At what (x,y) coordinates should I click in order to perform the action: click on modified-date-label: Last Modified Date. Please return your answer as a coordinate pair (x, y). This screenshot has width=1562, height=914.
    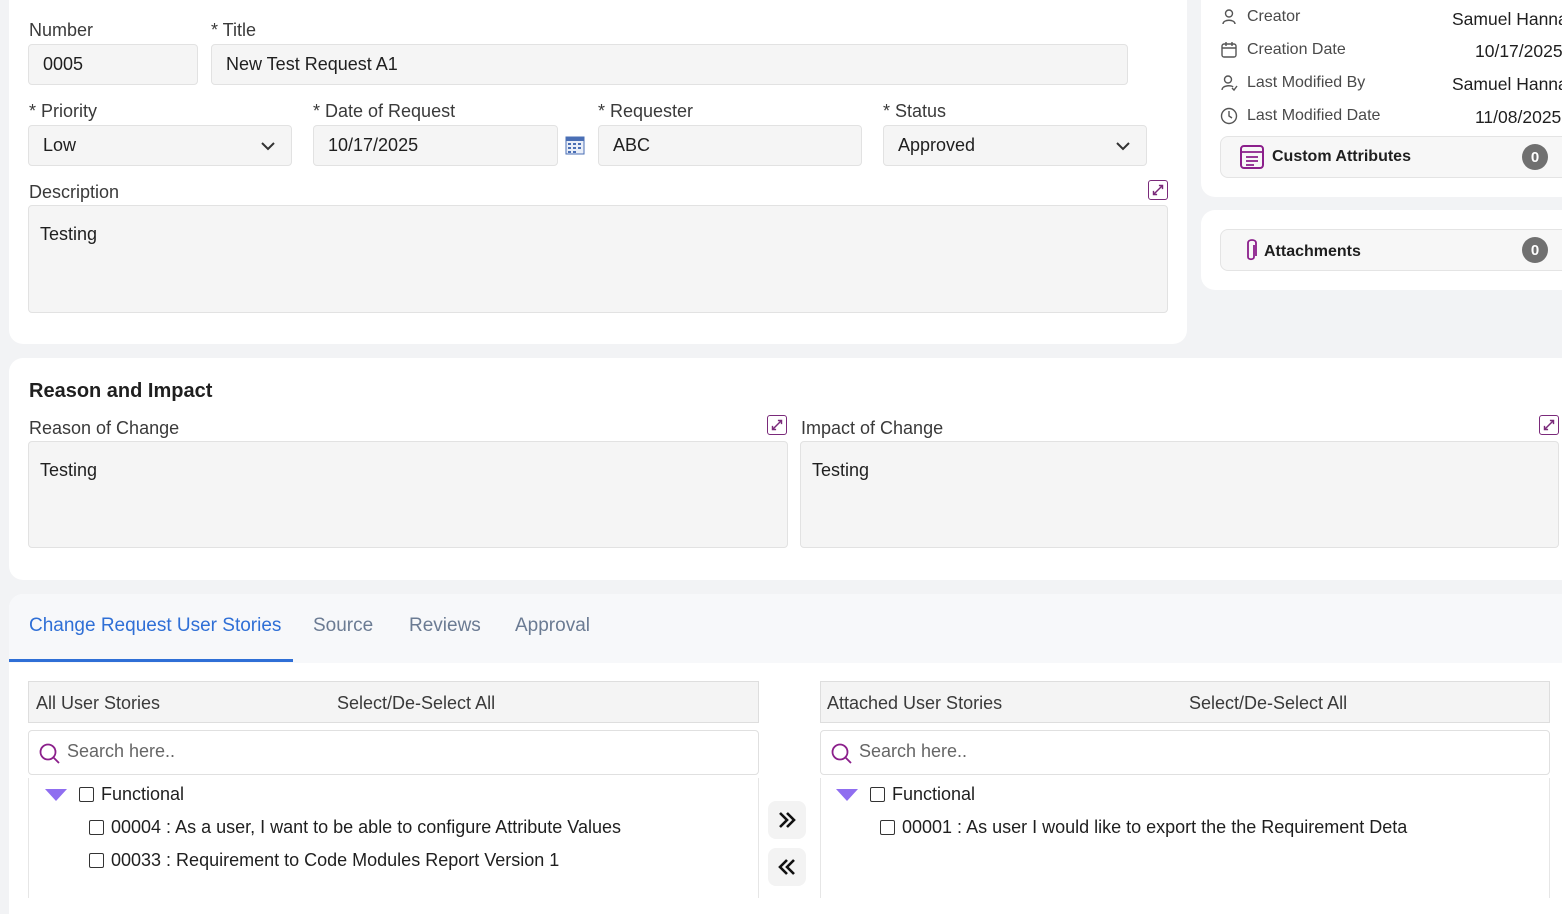
    Looking at the image, I should click on (1314, 115).